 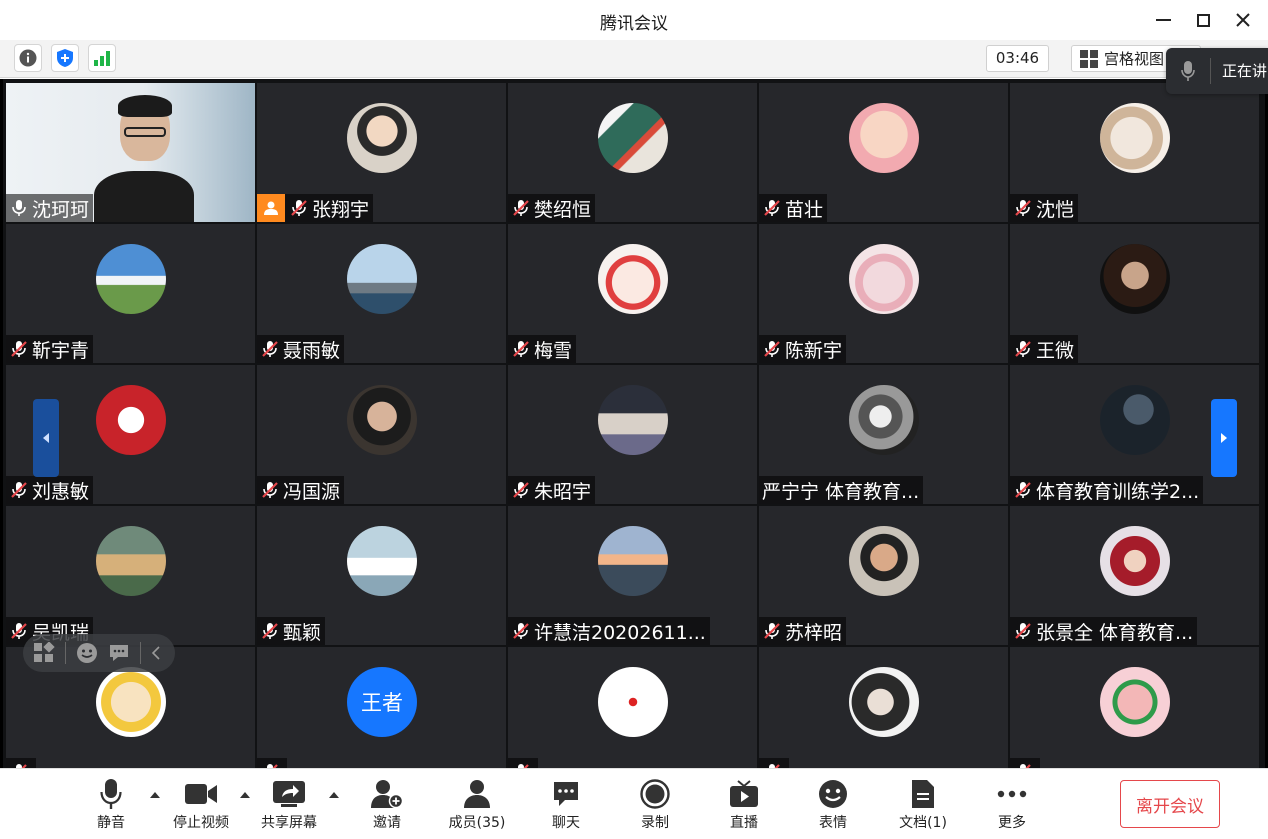 What do you see at coordinates (155, 795) in the screenshot?
I see `mute-options-caret` at bounding box center [155, 795].